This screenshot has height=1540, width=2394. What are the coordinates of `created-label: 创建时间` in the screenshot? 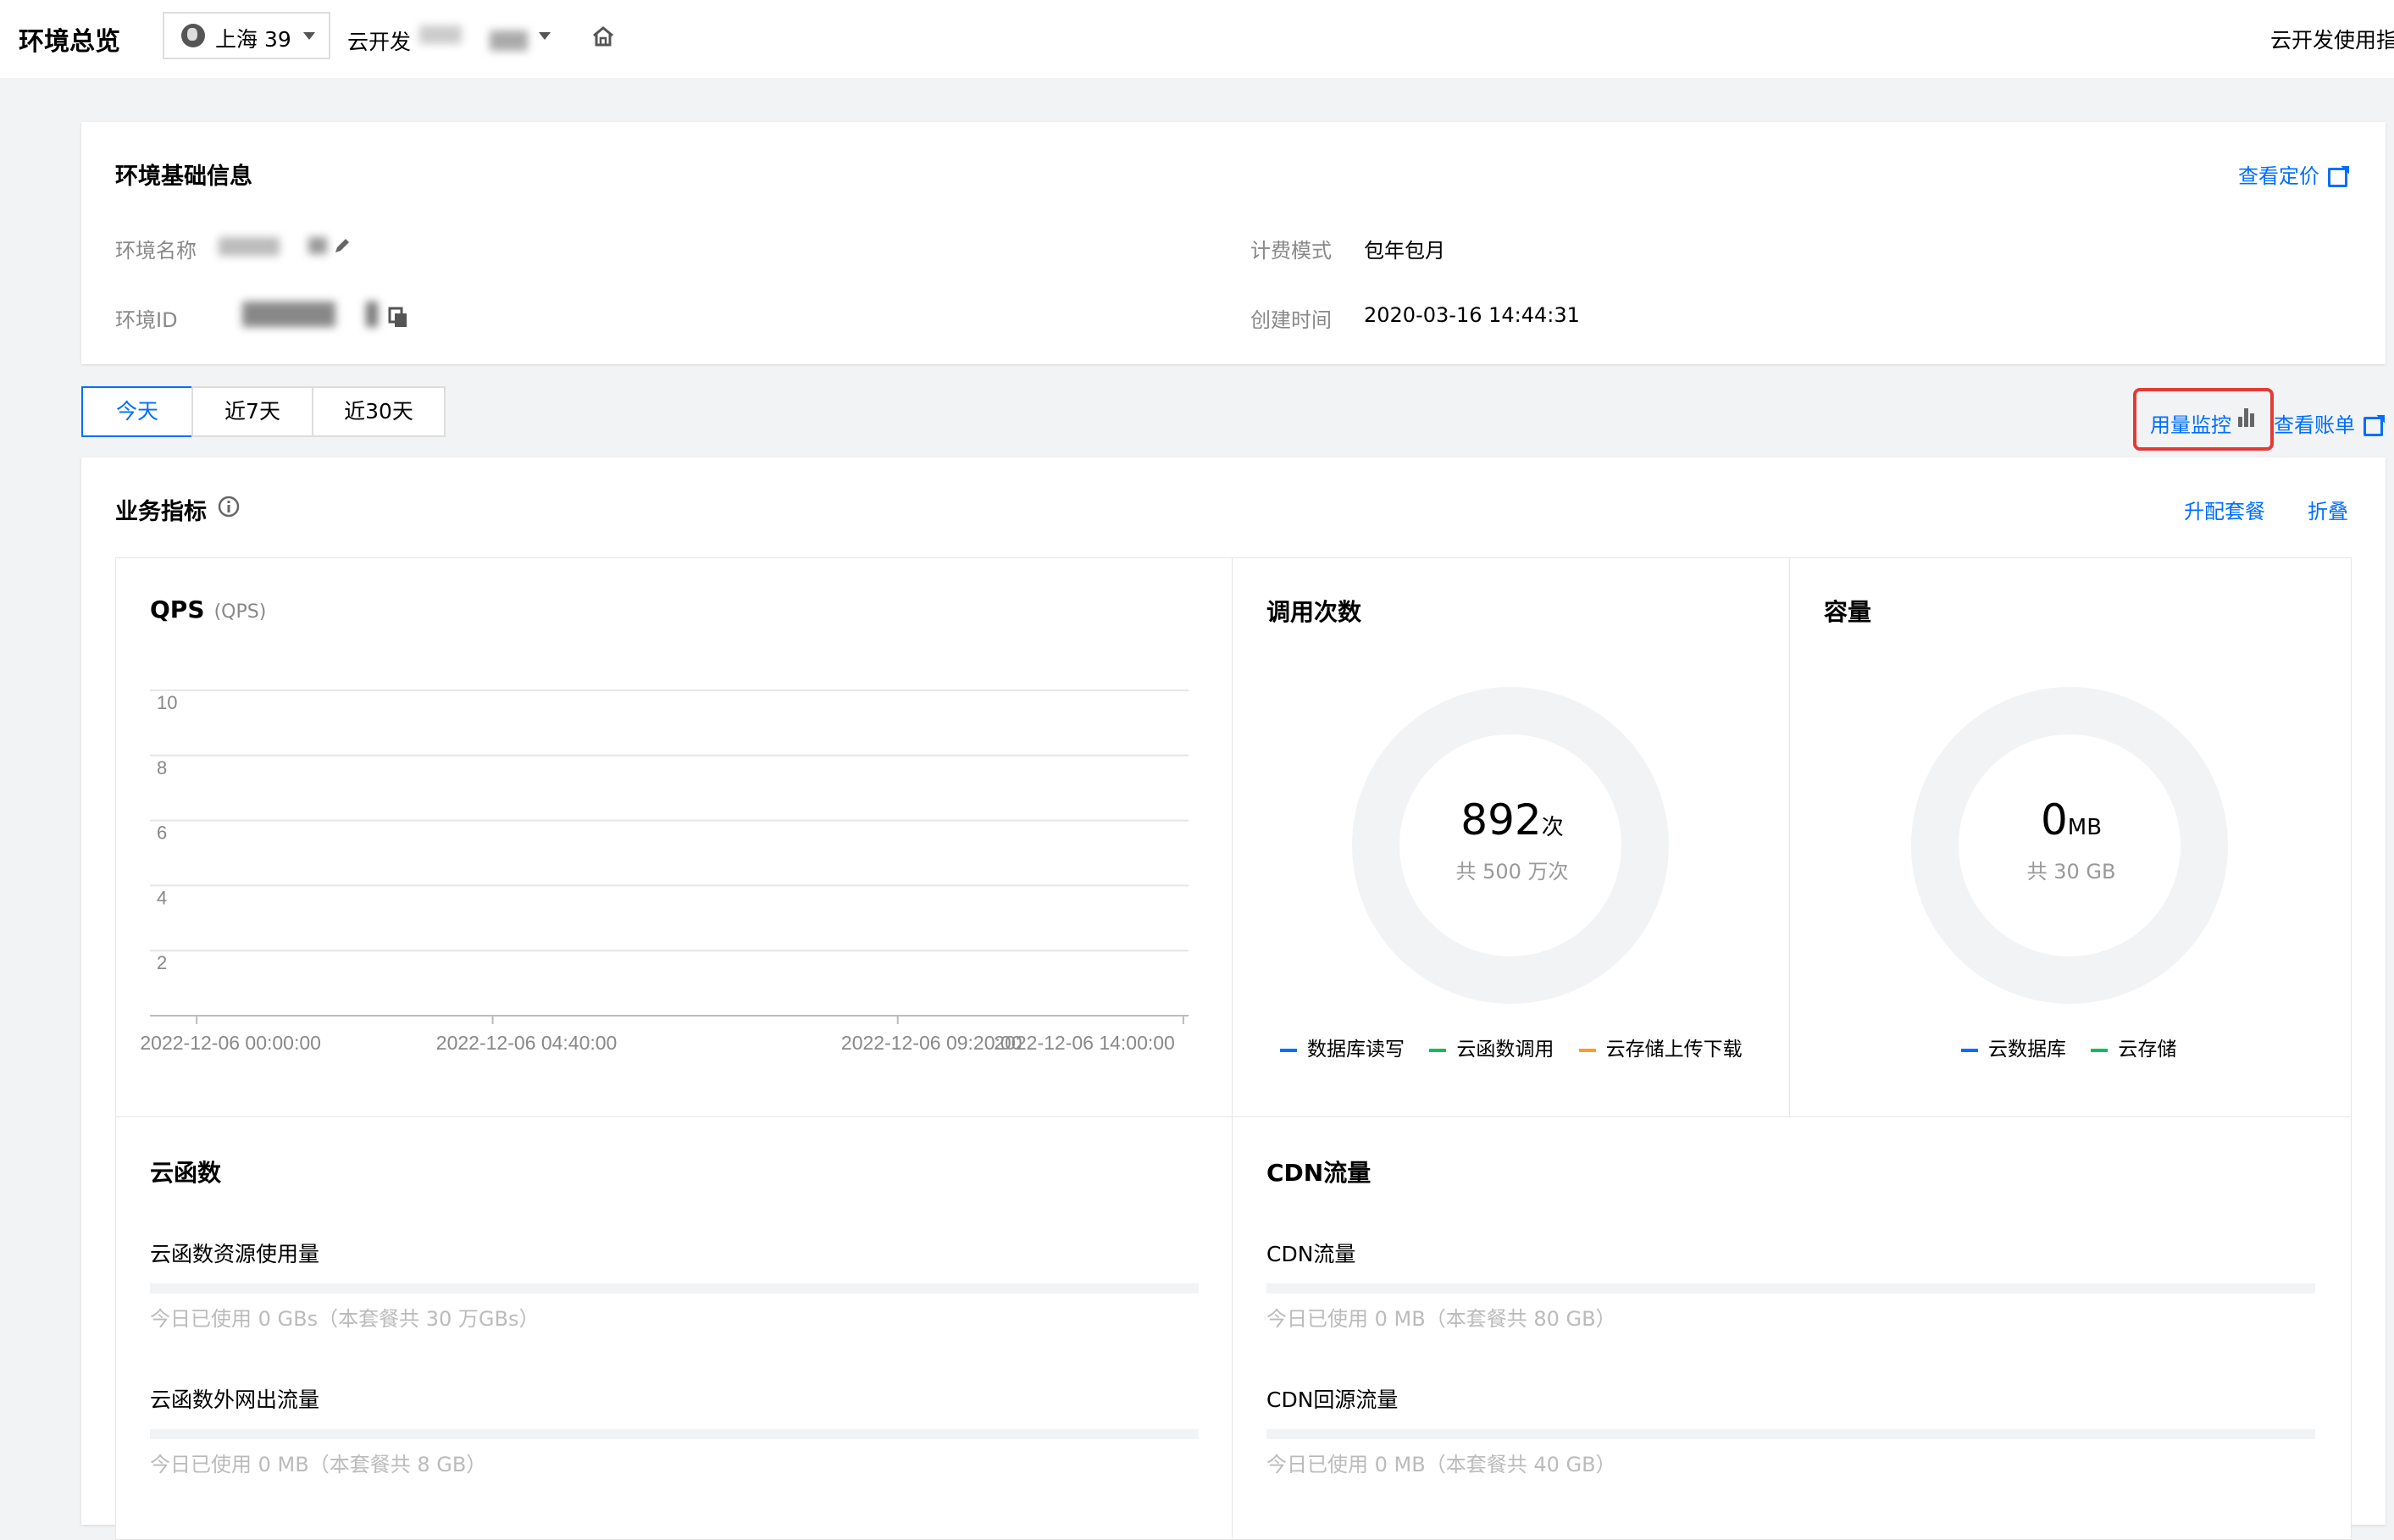 It's located at (1291, 320).